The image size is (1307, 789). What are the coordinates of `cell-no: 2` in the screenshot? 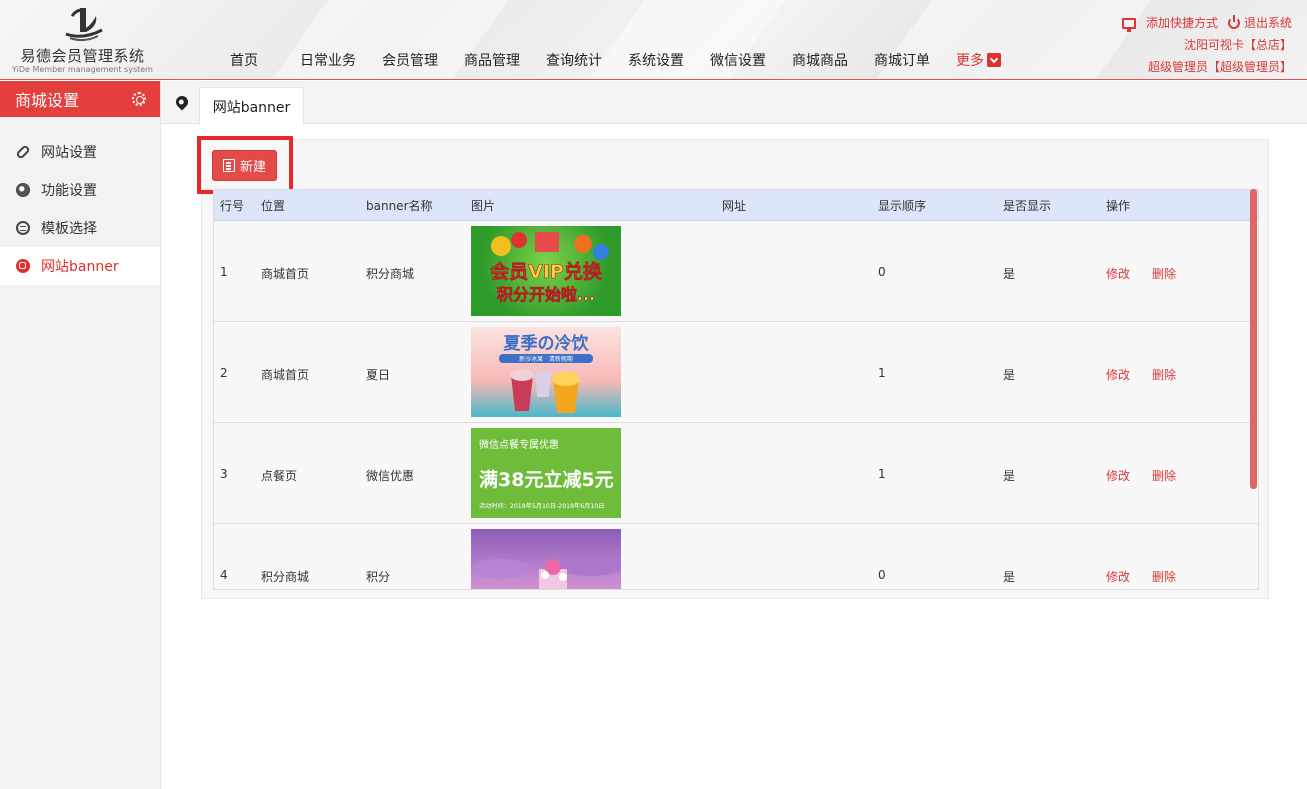 It's located at (224, 373).